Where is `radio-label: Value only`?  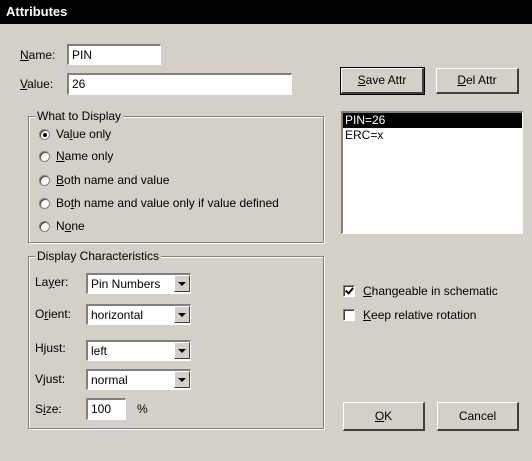
radio-label: Value only is located at coordinates (84, 134).